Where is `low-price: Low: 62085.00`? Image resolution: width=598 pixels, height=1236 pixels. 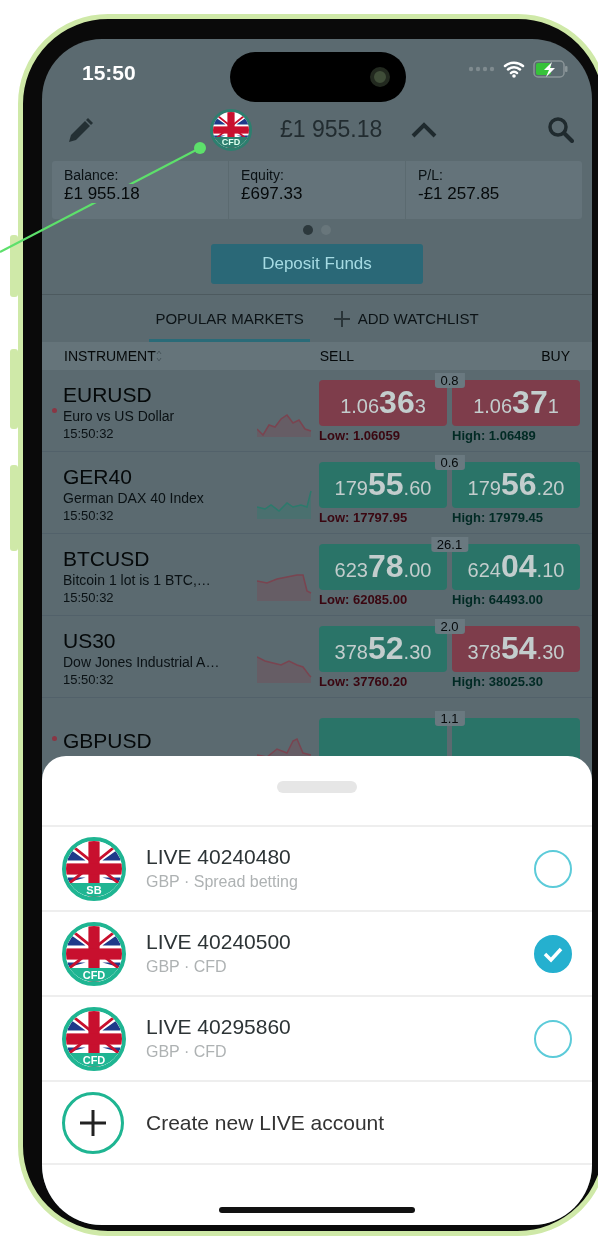
low-price: Low: 62085.00 is located at coordinates (364, 600).